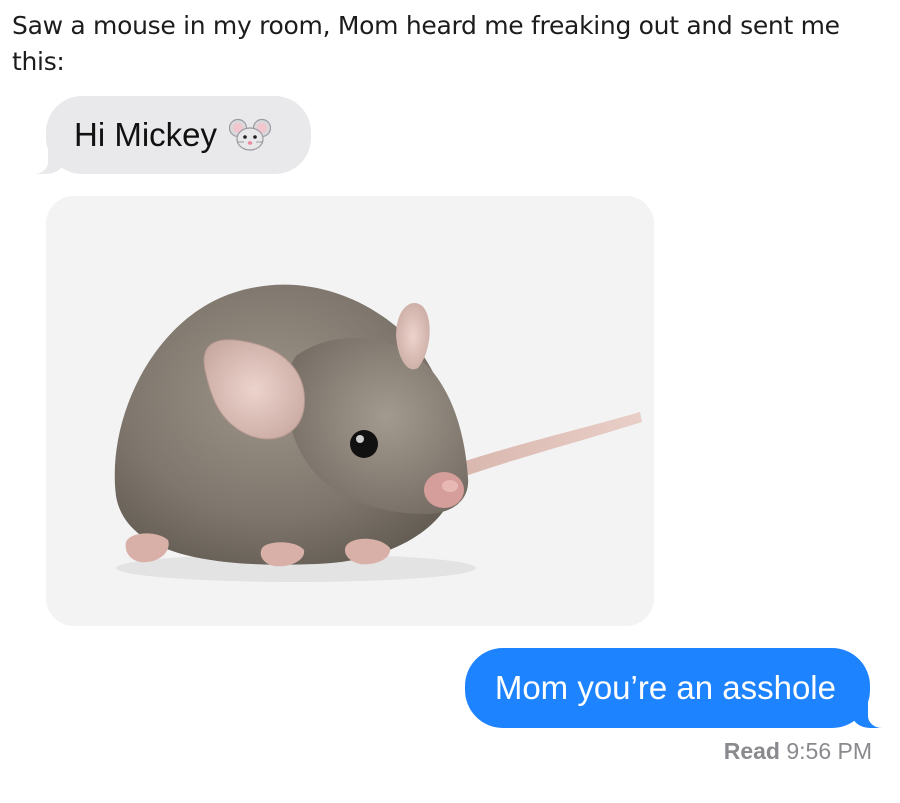 The height and width of the screenshot is (803, 900). I want to click on incoming-message-bubble: Hi Mickey, so click(169, 135).